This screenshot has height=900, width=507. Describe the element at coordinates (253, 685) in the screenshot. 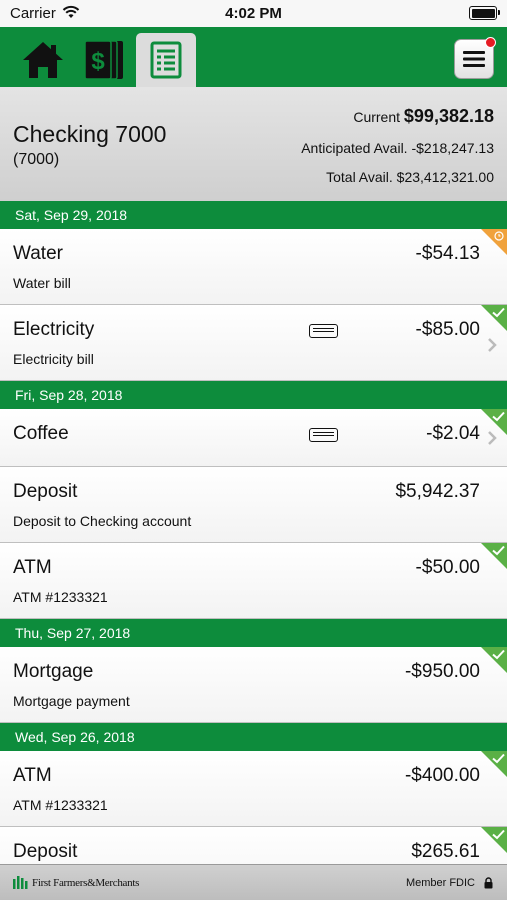

I see `transaction-row: Mortgage Mortgage payment -$950.00` at that location.